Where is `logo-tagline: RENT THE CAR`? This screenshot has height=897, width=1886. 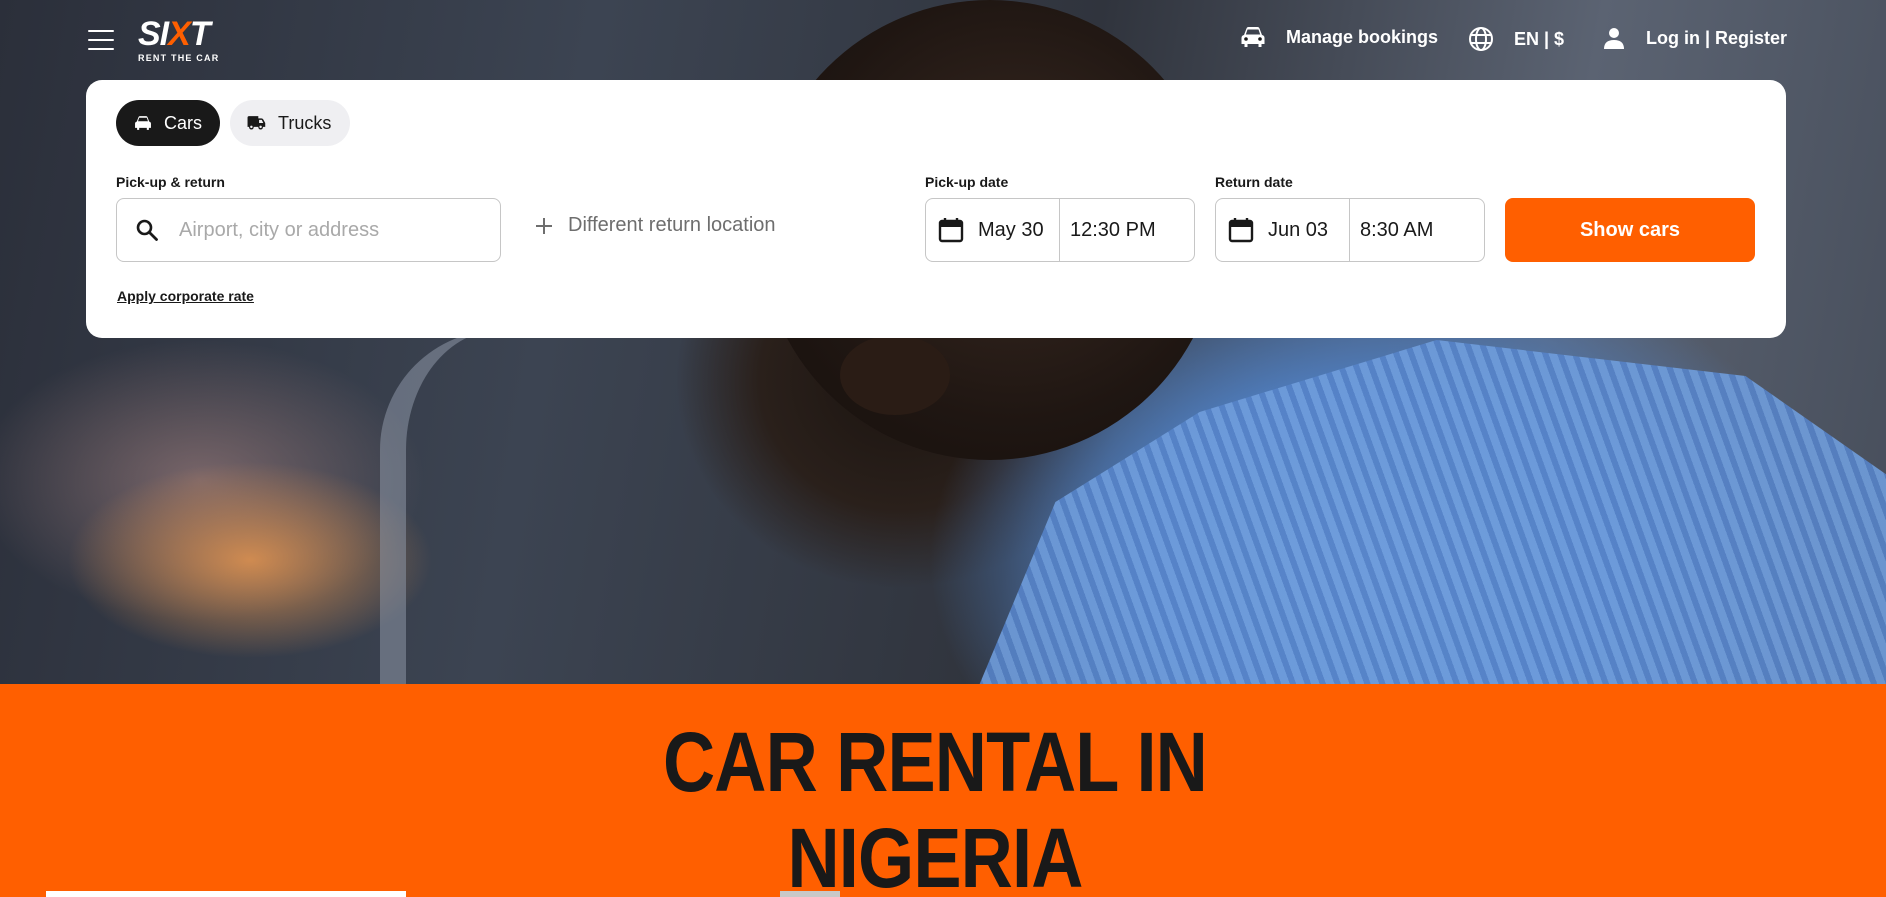 logo-tagline: RENT THE CAR is located at coordinates (179, 58).